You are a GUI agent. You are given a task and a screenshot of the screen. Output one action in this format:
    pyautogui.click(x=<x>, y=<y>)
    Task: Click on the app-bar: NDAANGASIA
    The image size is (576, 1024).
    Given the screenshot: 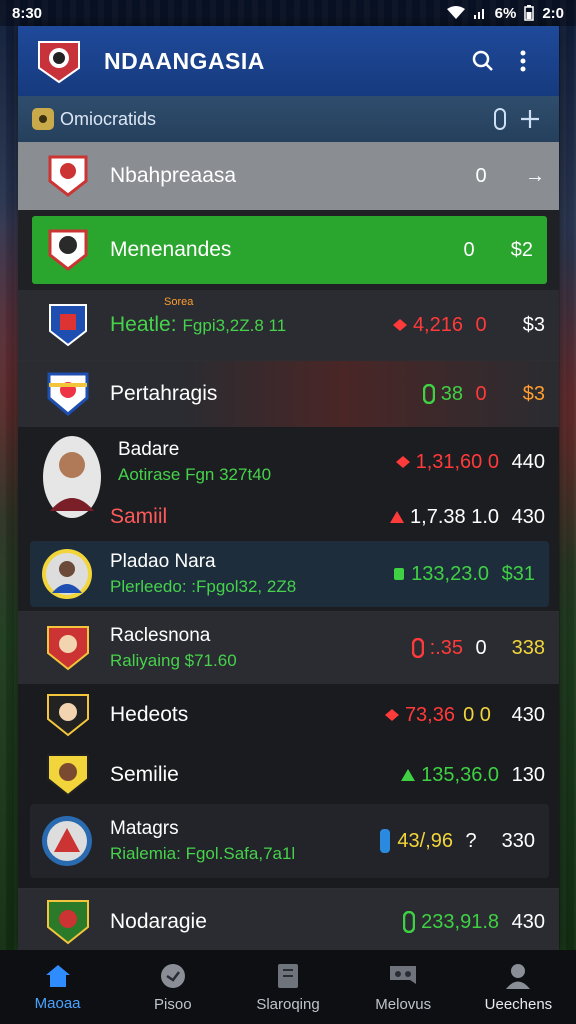 What is the action you would take?
    pyautogui.click(x=288, y=61)
    